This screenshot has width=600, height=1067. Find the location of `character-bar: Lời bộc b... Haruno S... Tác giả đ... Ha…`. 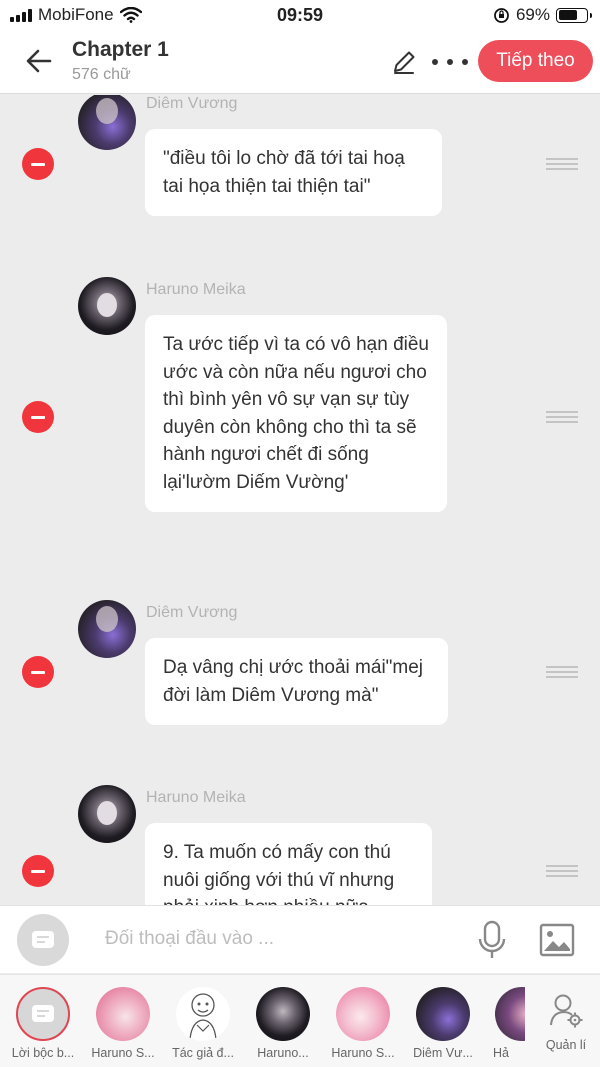

character-bar: Lời bộc b... Haruno S... Tác giả đ... Ha… is located at coordinates (300, 1020).